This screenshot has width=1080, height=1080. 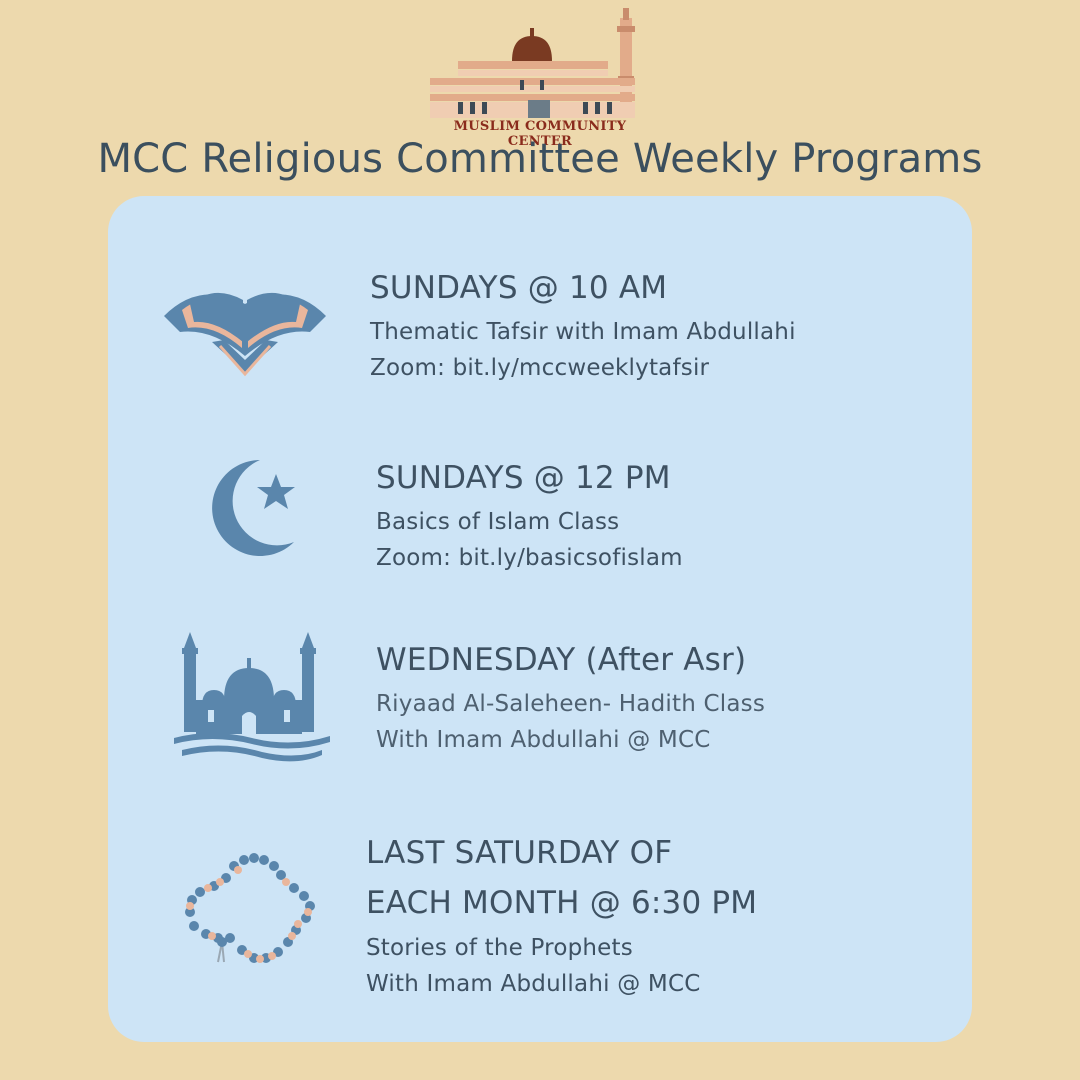 What do you see at coordinates (499, 948) in the screenshot?
I see `program-description: Stories of the Prophets` at bounding box center [499, 948].